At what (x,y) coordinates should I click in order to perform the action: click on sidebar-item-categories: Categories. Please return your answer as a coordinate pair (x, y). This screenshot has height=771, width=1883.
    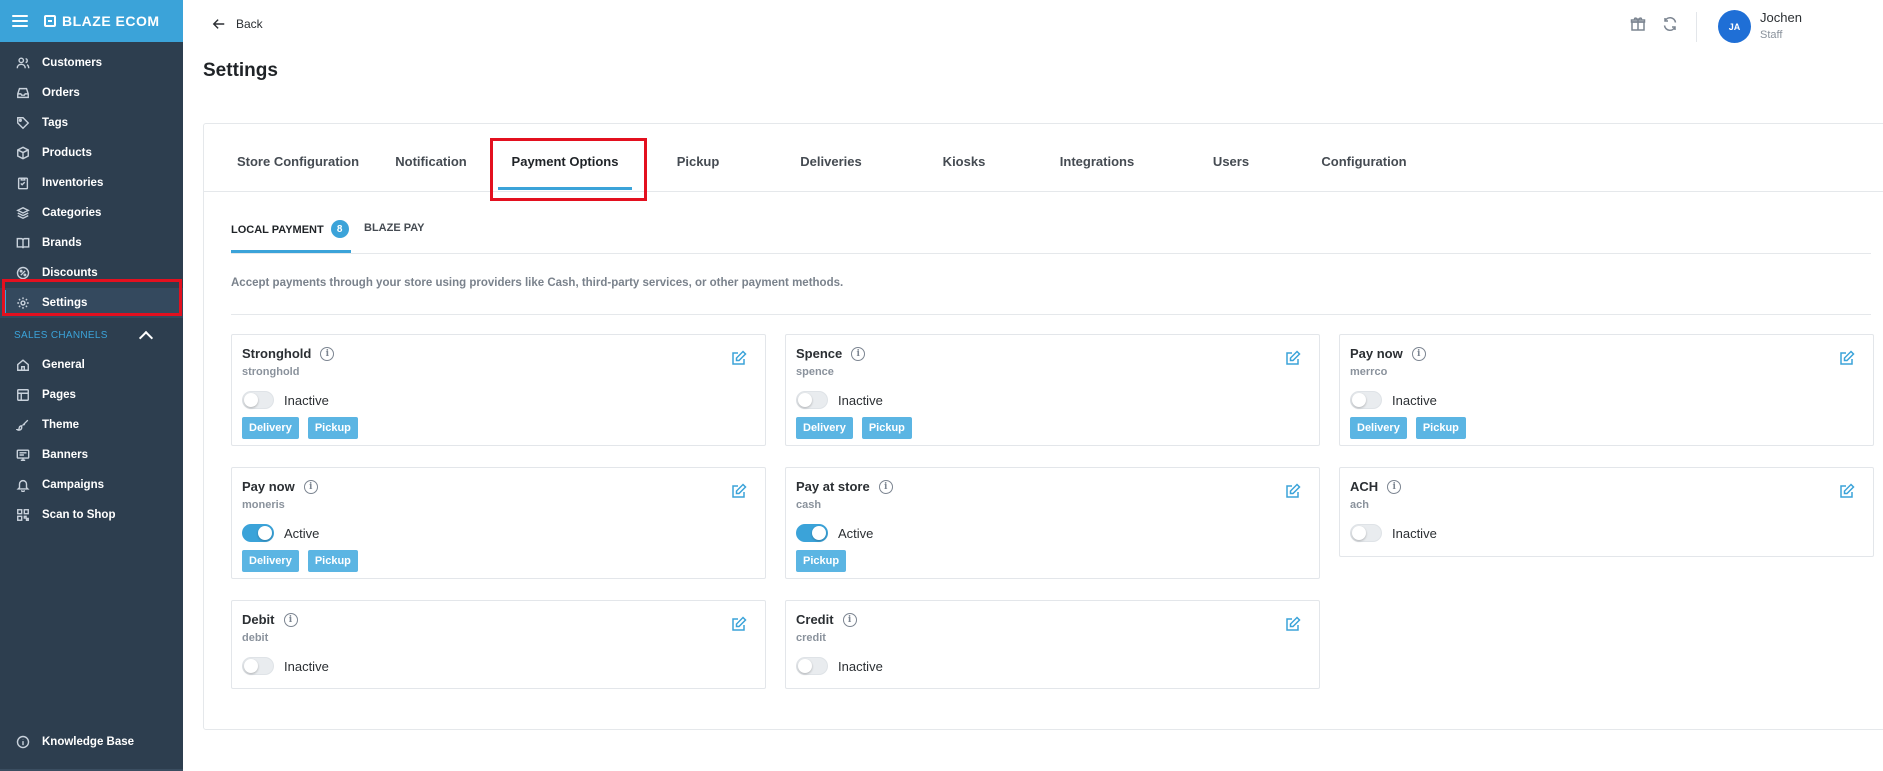
    Looking at the image, I should click on (91, 213).